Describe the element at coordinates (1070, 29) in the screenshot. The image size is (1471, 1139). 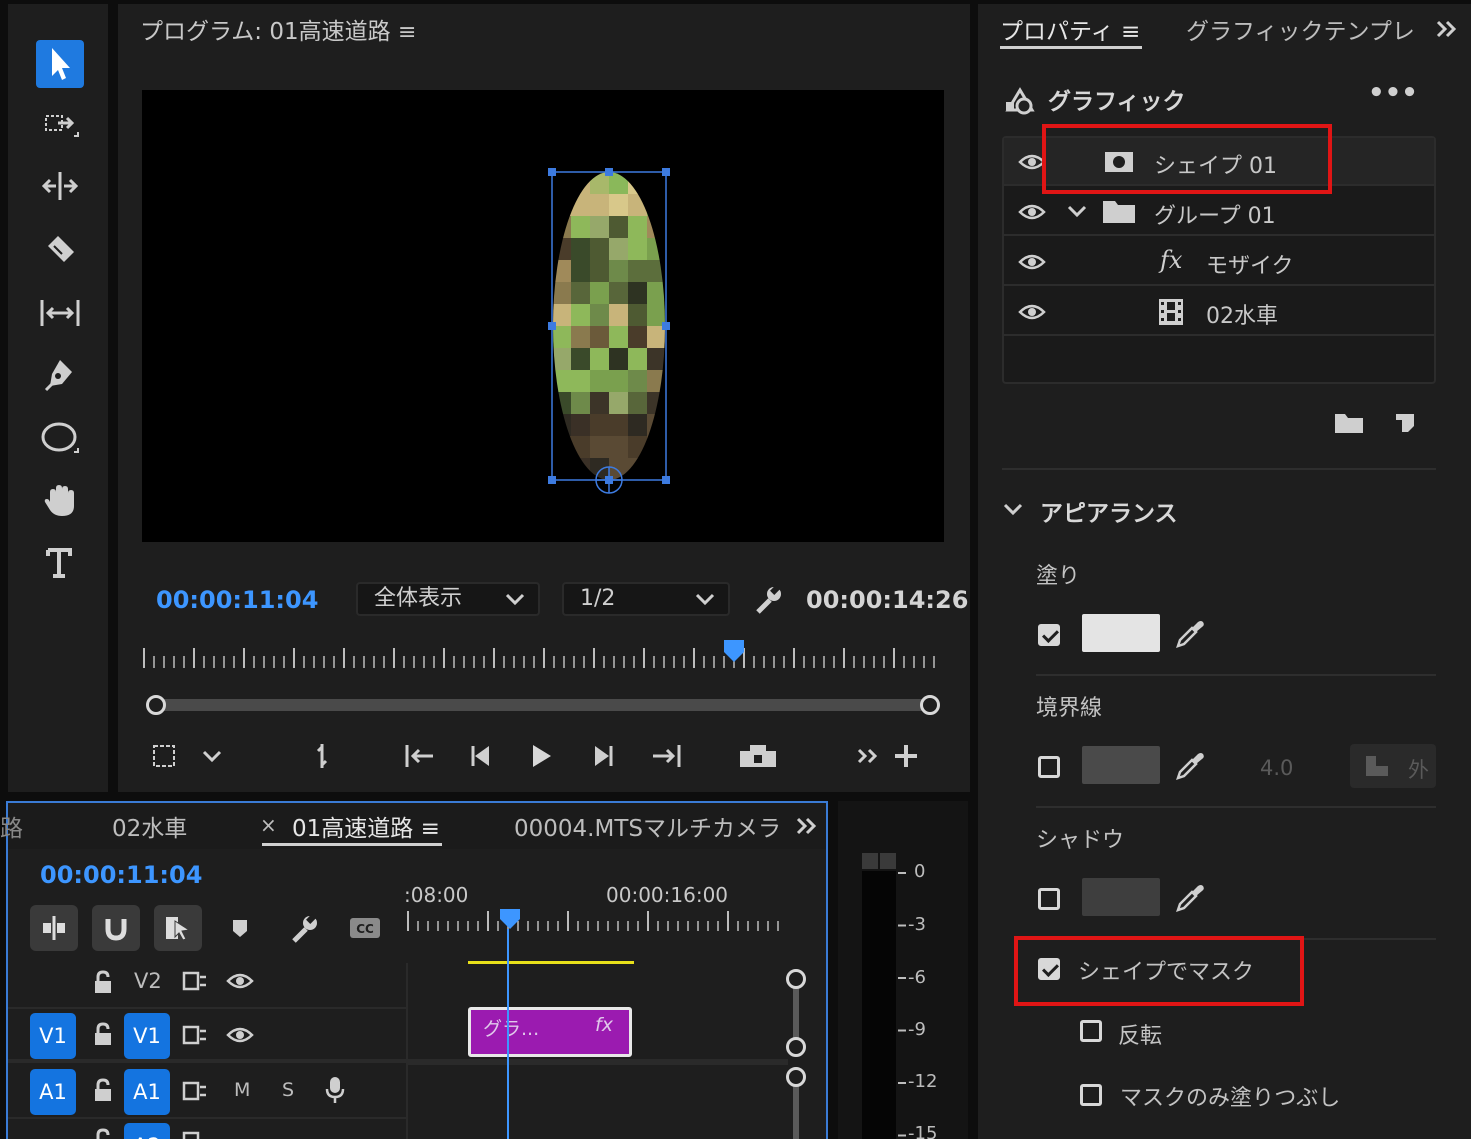
I see `tab-properties: プロパティ ≡` at that location.